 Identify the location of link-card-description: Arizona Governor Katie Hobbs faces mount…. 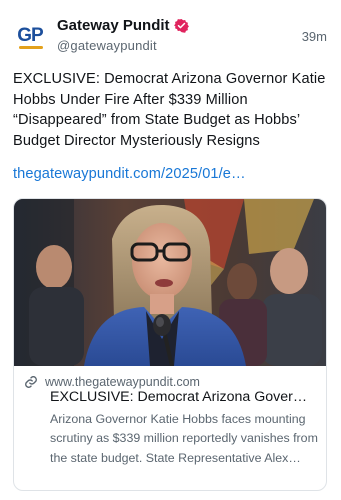
(184, 438).